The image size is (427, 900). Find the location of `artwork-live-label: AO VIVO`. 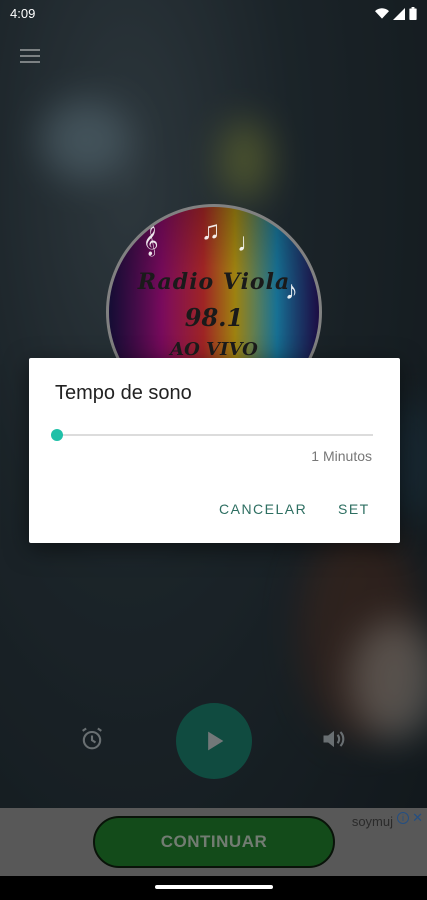

artwork-live-label: AO VIVO is located at coordinates (214, 349).